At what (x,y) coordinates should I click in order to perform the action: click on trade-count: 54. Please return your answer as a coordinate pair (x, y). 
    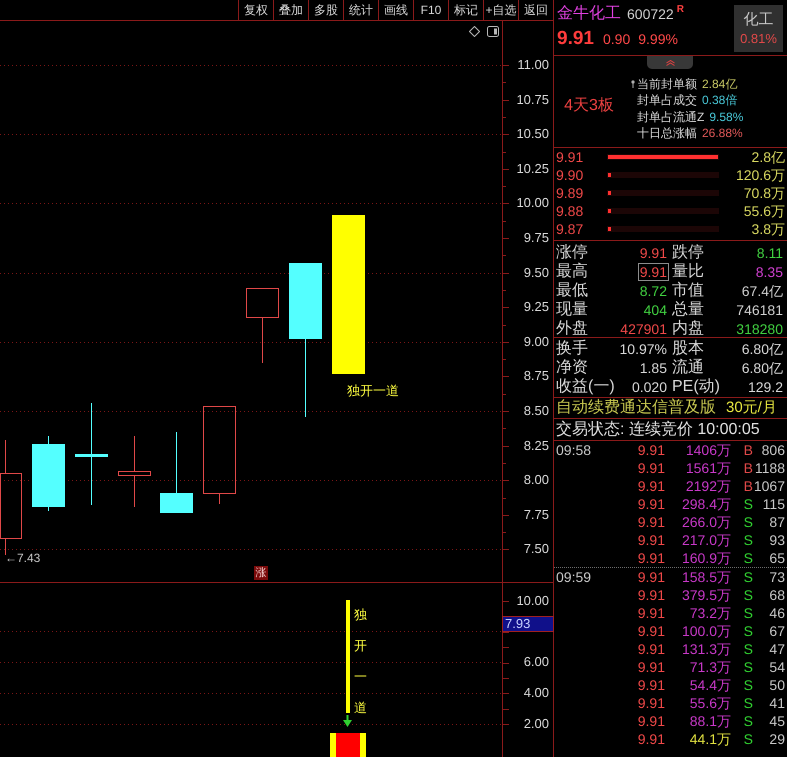
    Looking at the image, I should click on (777, 667).